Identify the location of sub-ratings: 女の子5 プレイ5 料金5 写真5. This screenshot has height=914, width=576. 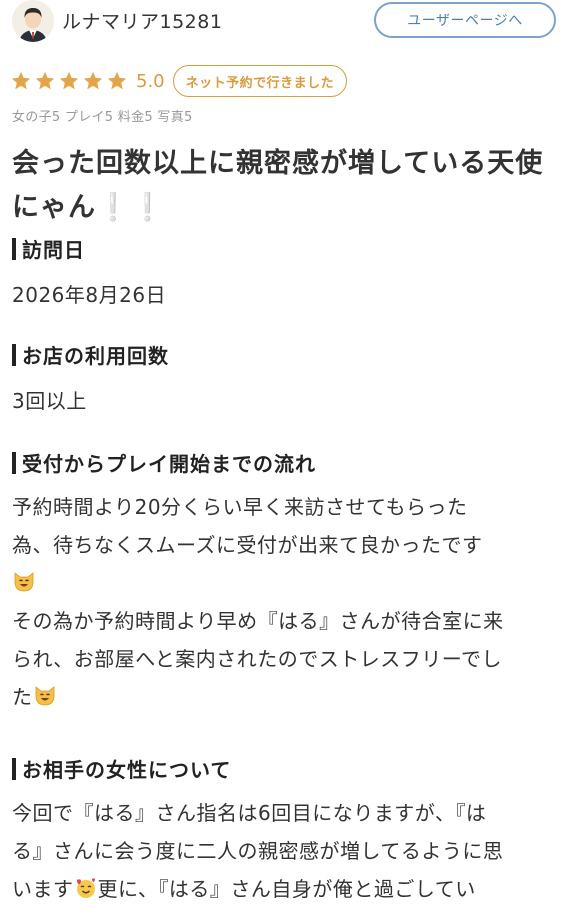
(102, 117).